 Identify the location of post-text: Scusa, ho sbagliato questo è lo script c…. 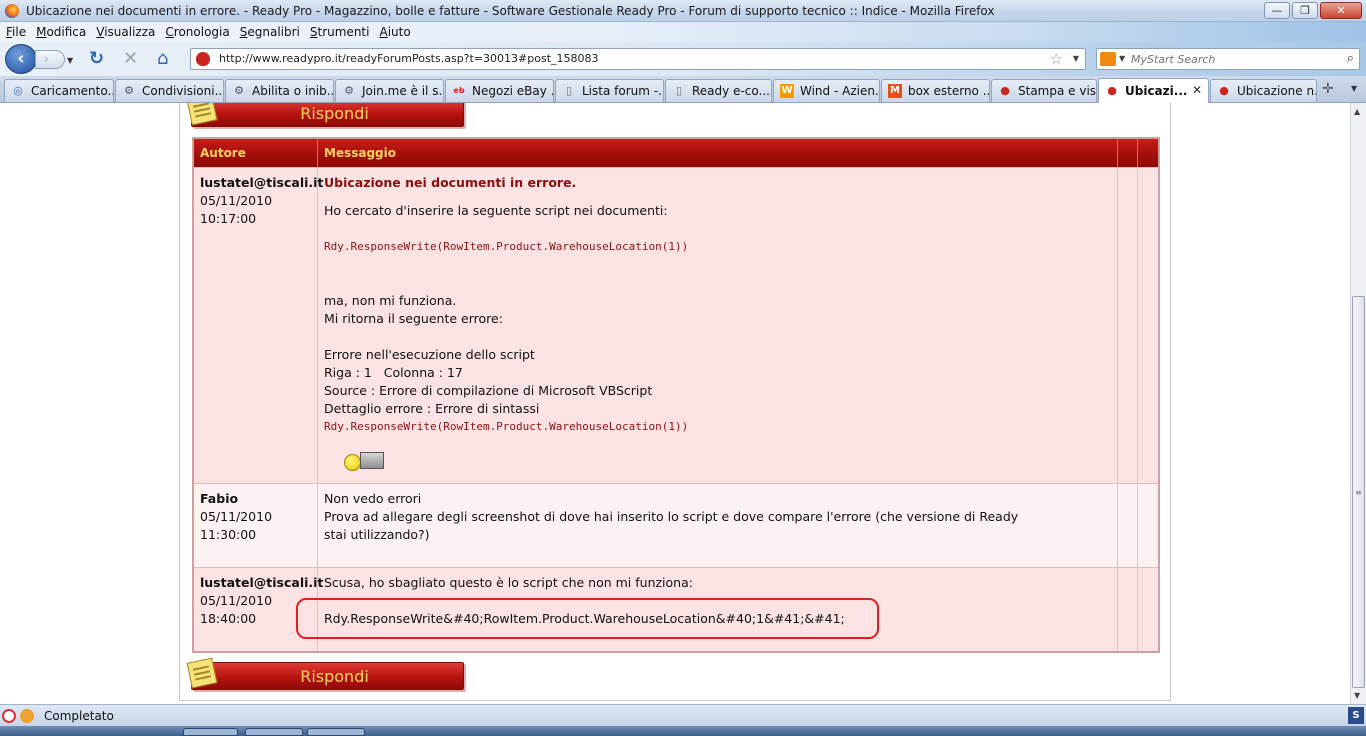
(508, 582).